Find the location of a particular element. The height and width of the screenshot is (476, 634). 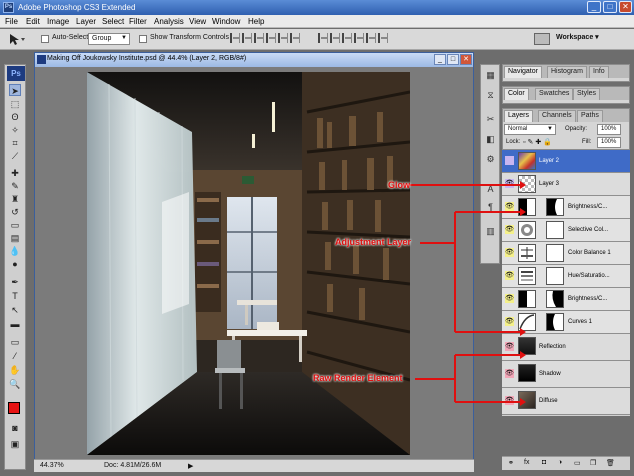

annotation-glow: Glow is located at coordinates (399, 185).